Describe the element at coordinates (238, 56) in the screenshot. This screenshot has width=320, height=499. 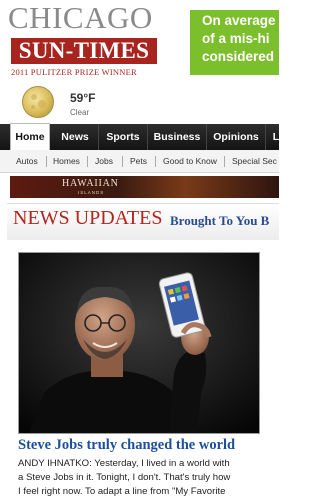
I see `top-ad-line: considered` at that location.